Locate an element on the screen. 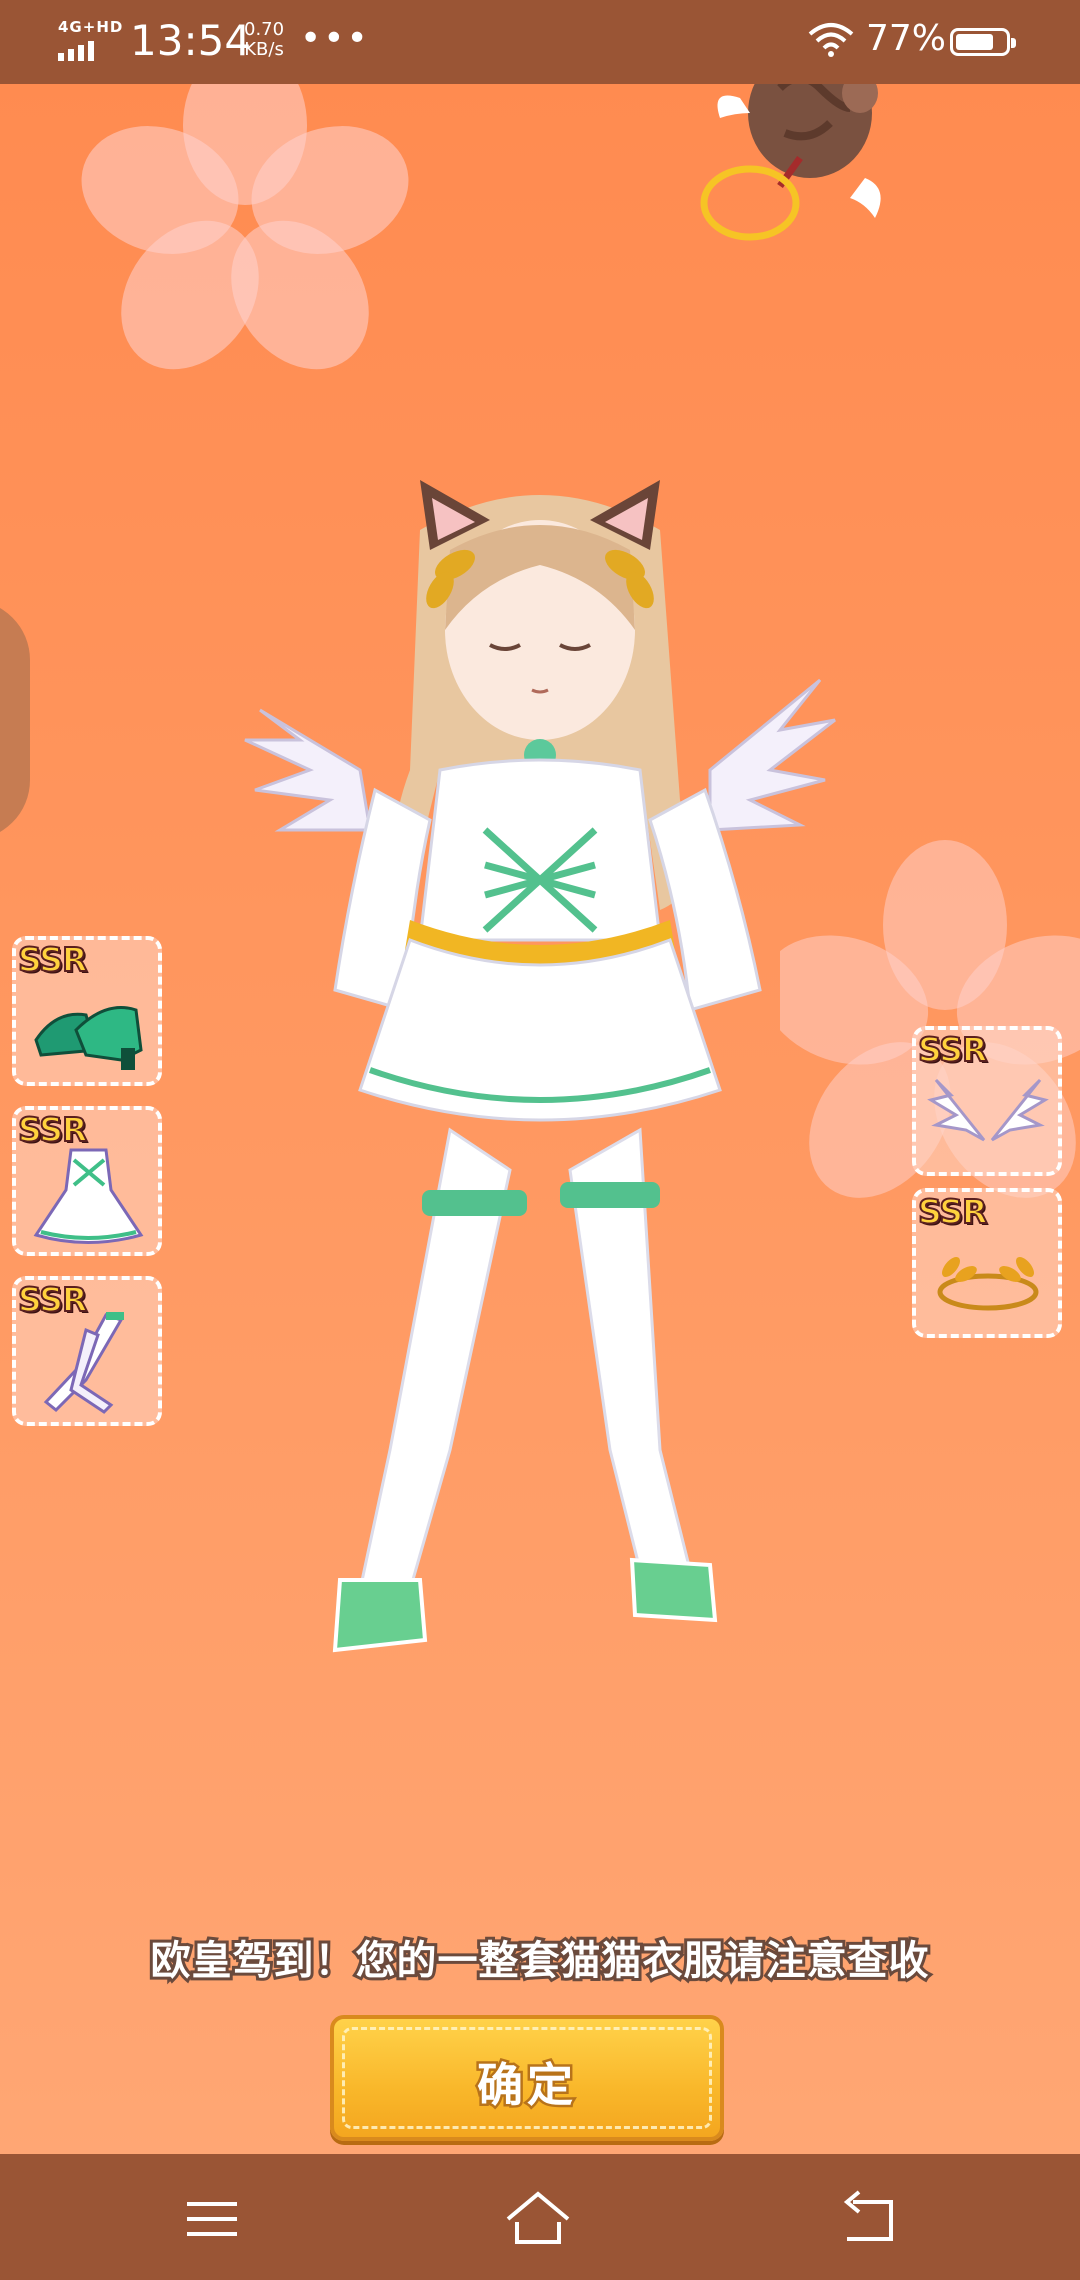 This screenshot has width=1080, height=2280. item-card-stockings: SSR is located at coordinates (87, 1351).